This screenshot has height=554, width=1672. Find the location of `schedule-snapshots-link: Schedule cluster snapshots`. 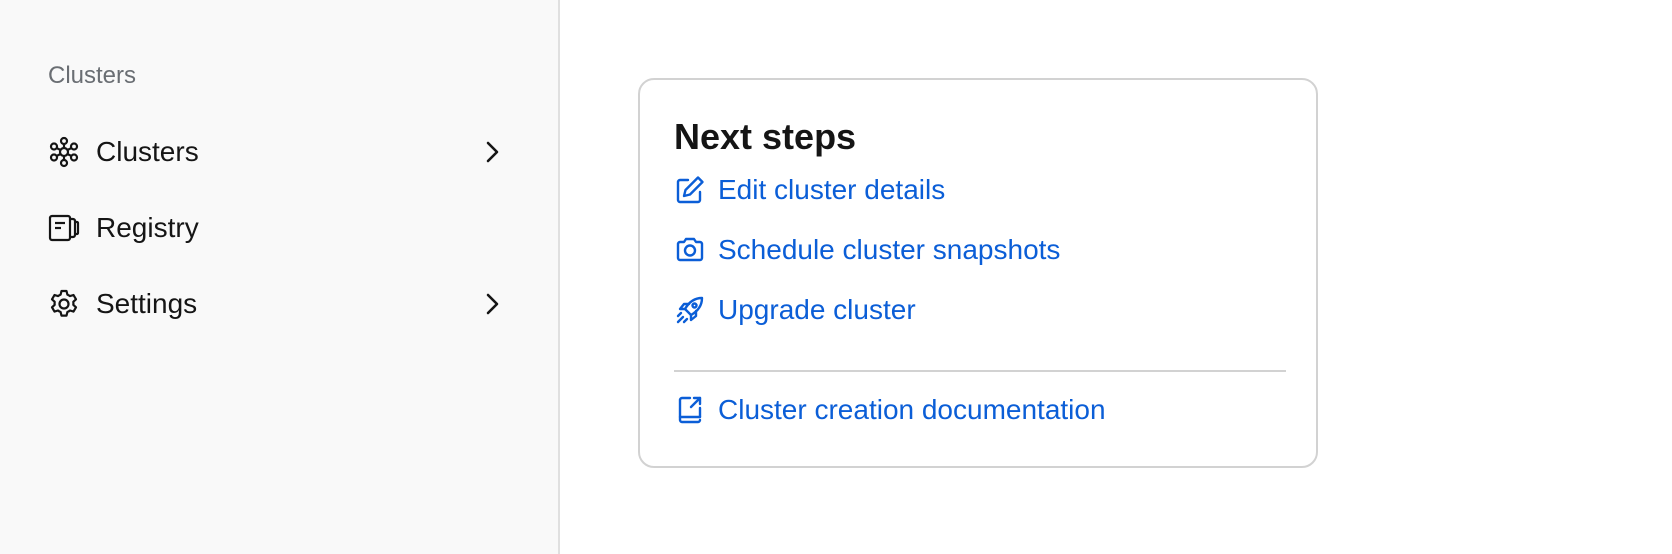

schedule-snapshots-link: Schedule cluster snapshots is located at coordinates (867, 250).